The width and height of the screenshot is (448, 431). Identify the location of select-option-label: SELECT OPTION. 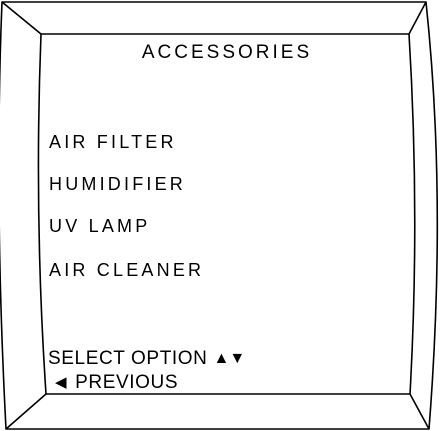
(128, 358).